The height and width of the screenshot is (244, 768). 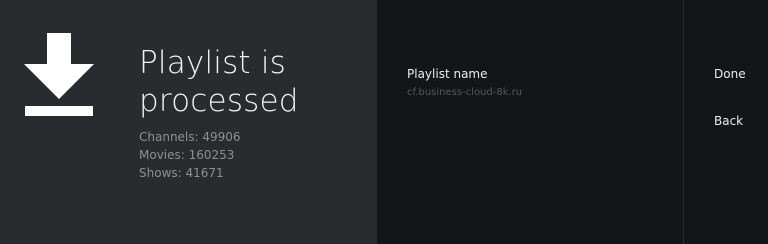 I want to click on back-button: Back, so click(x=728, y=121).